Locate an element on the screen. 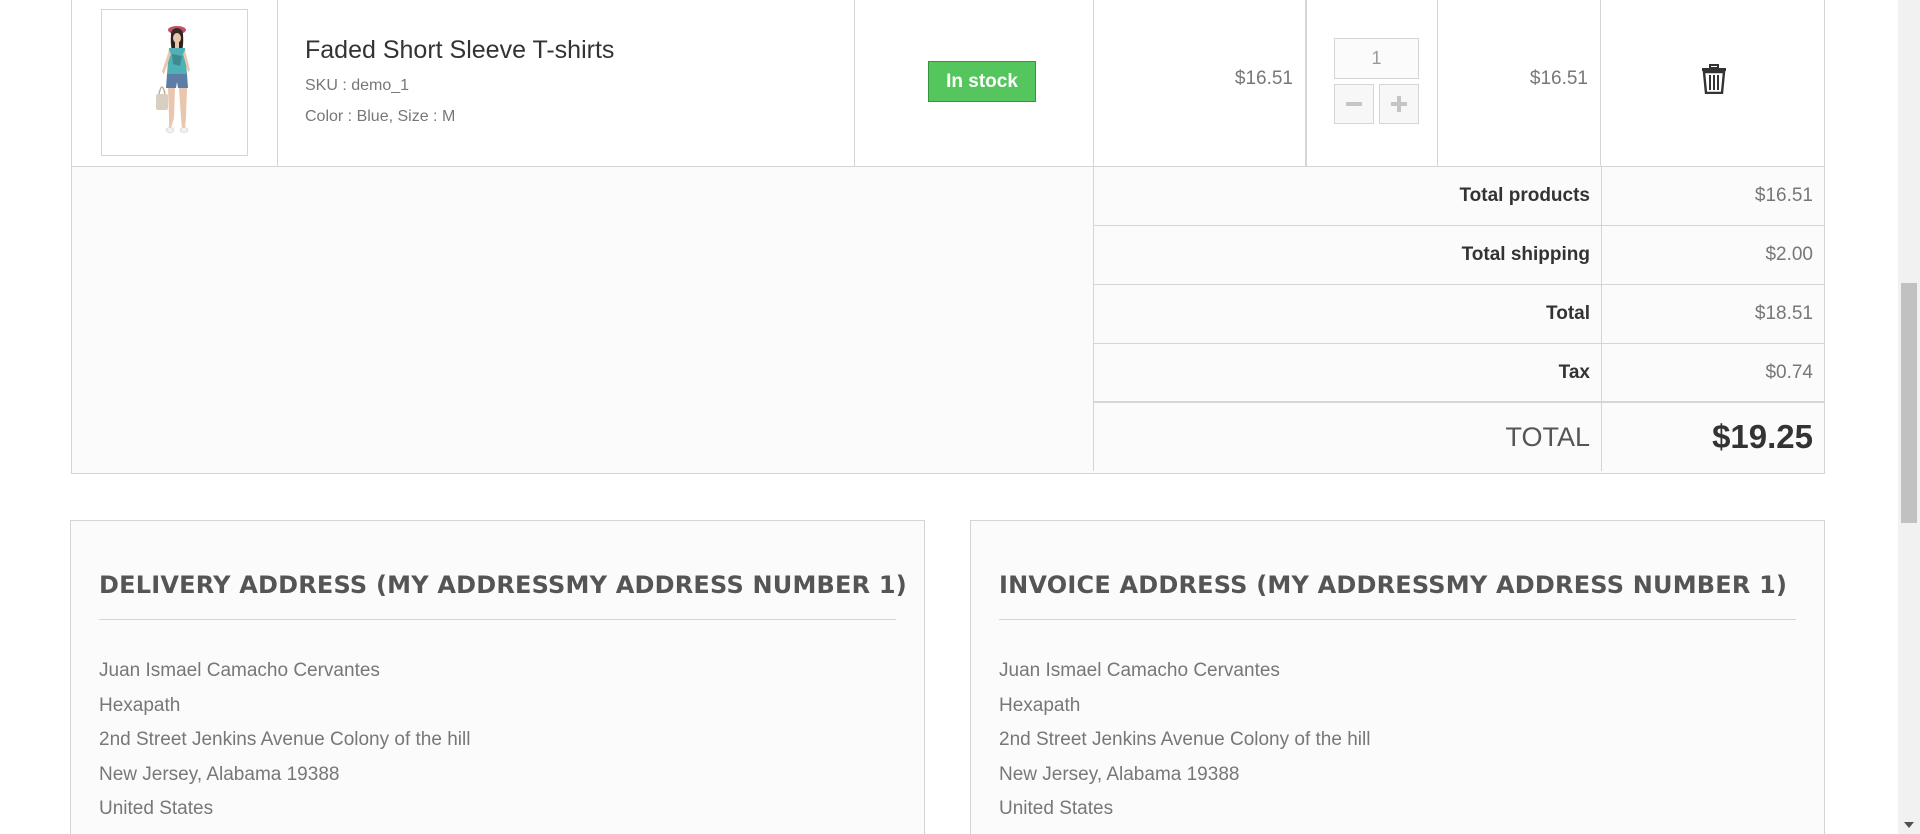  quantity-increase-button is located at coordinates (1399, 104).